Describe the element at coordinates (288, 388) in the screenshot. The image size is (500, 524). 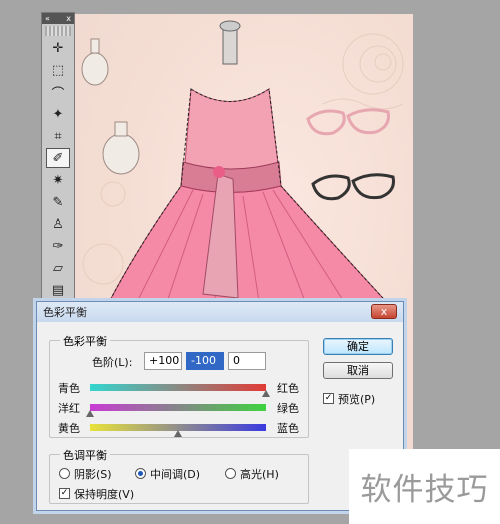
I see `slider-right-label: 红色` at that location.